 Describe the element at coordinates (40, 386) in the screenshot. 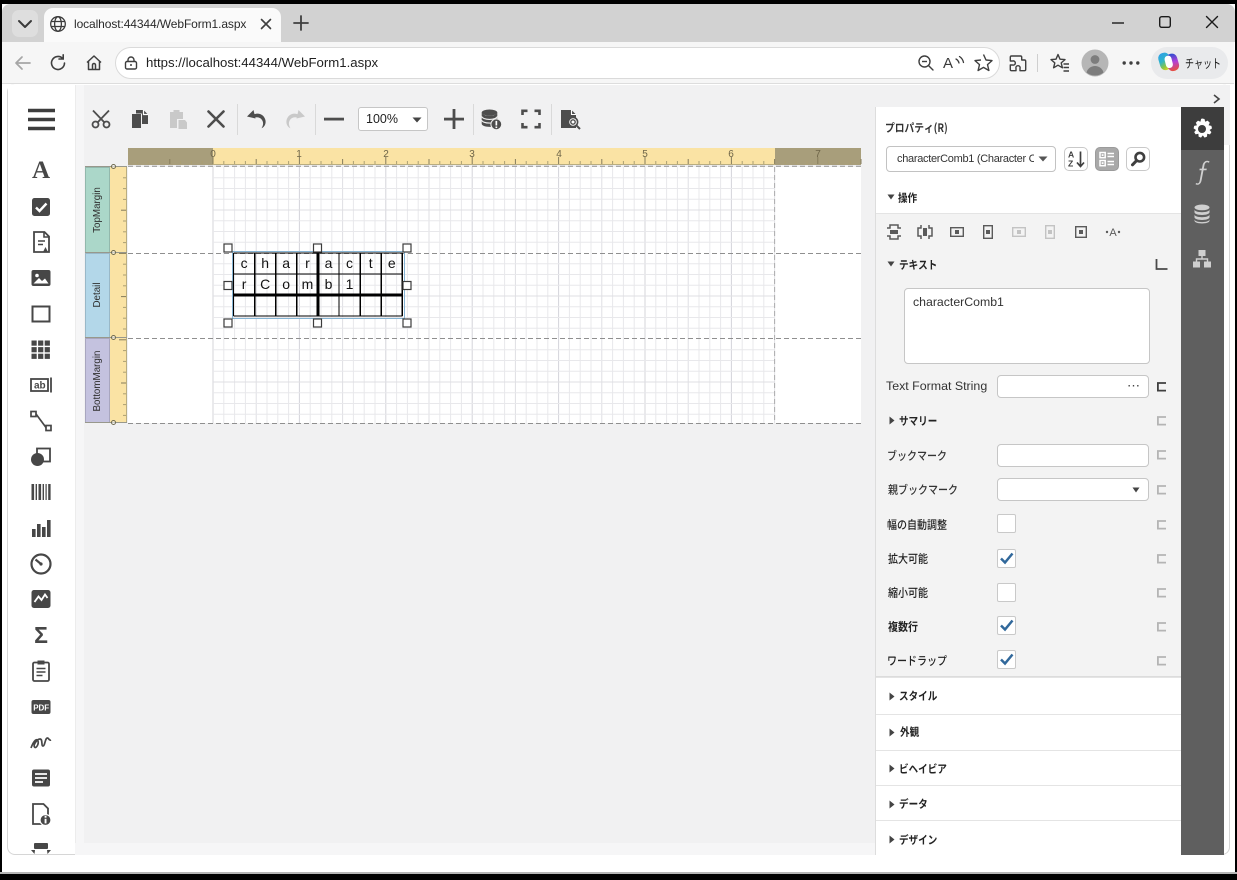

I see `svg-text: ab` at that location.